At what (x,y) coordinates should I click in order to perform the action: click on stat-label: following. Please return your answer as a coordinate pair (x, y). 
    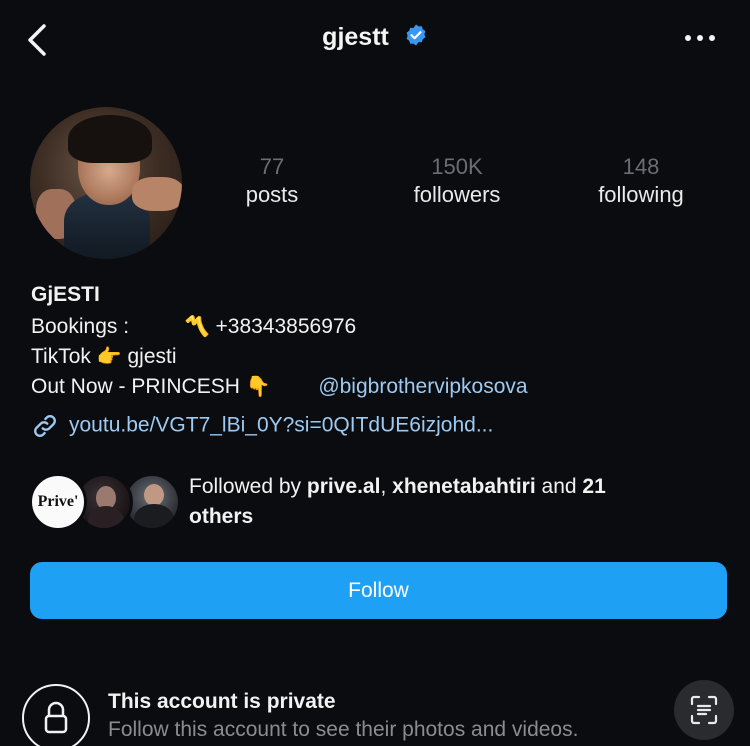
    Looking at the image, I should click on (641, 194).